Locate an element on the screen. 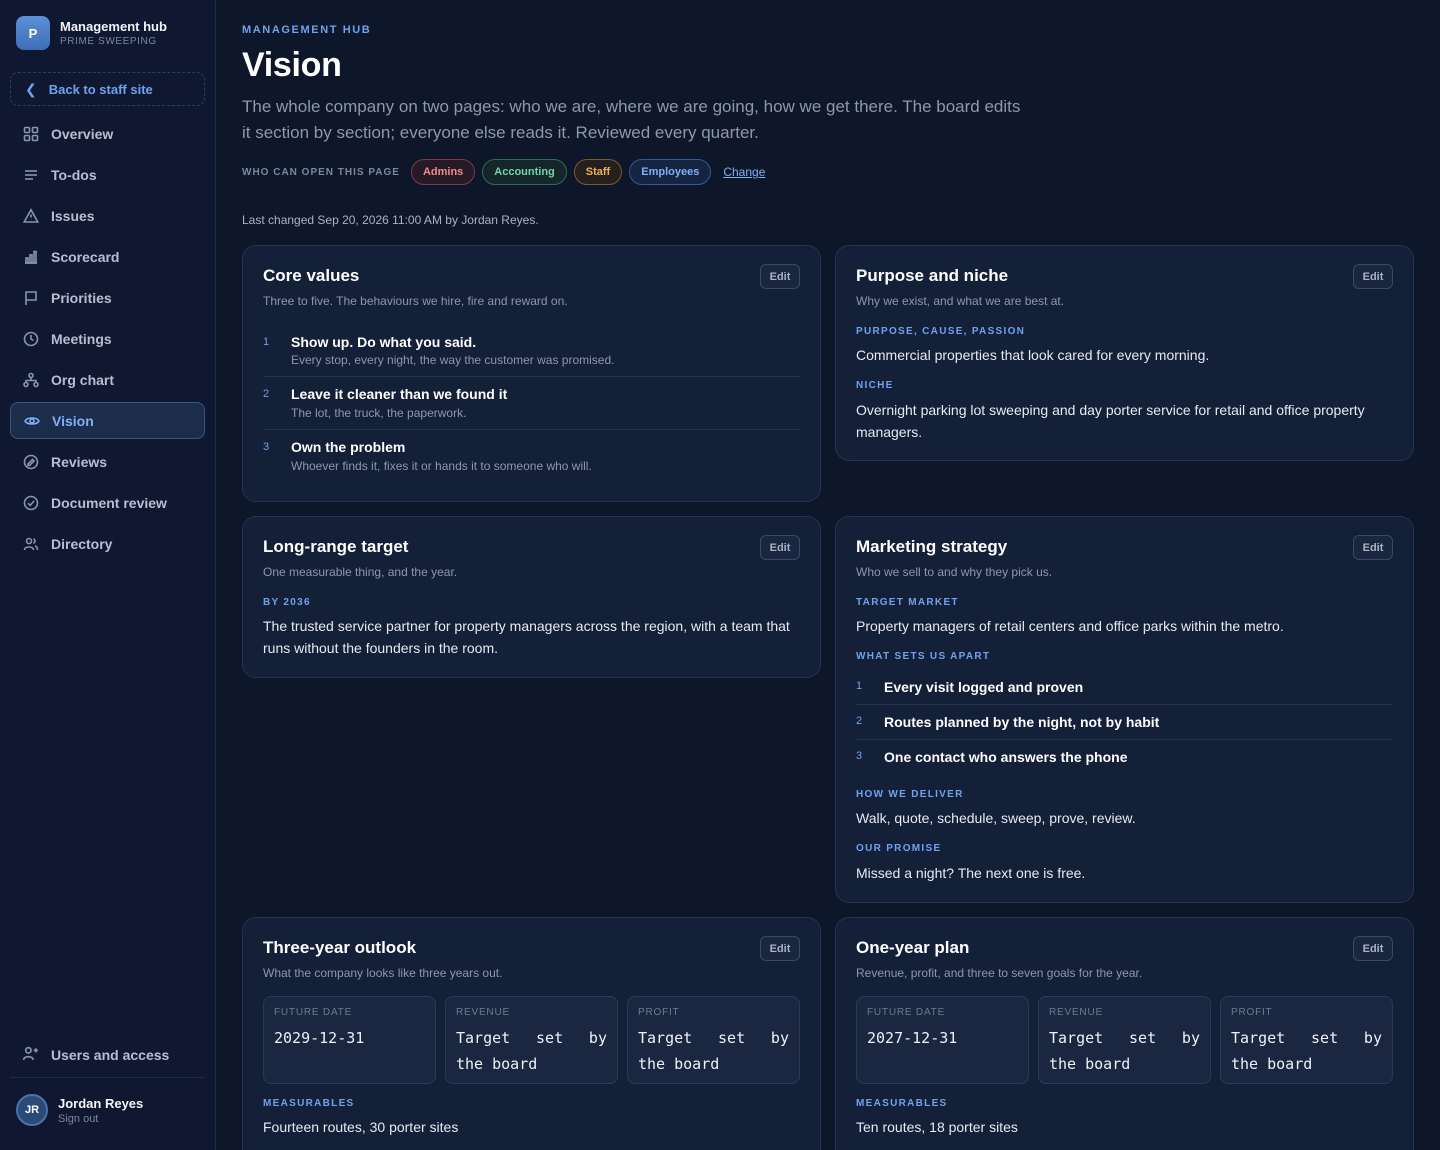 This screenshot has width=1440, height=1150. list-item: 3 One contact who answers the phone is located at coordinates (1124, 757).